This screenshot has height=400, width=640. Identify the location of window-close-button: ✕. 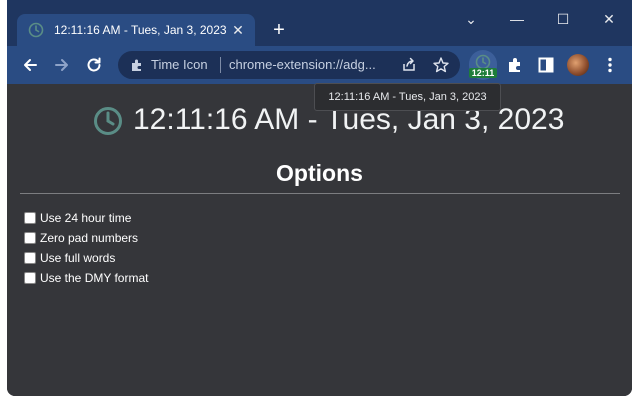
(609, 19).